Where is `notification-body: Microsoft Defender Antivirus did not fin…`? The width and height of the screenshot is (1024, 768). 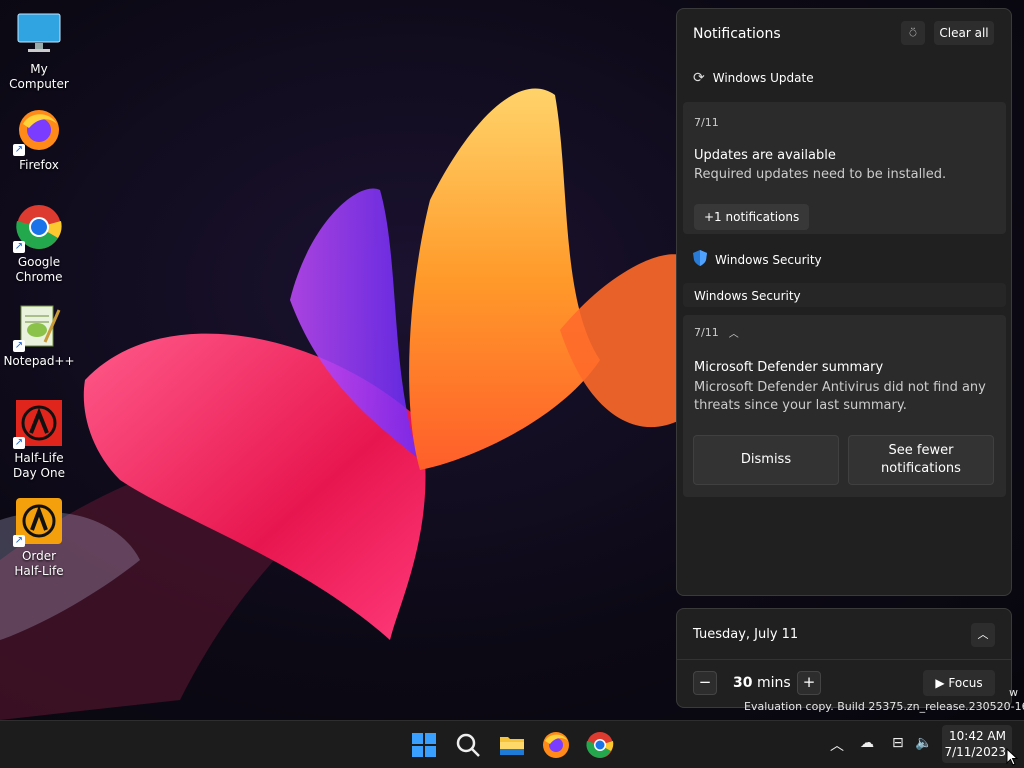
notification-body: Microsoft Defender Antivirus did not fin… is located at coordinates (840, 396).